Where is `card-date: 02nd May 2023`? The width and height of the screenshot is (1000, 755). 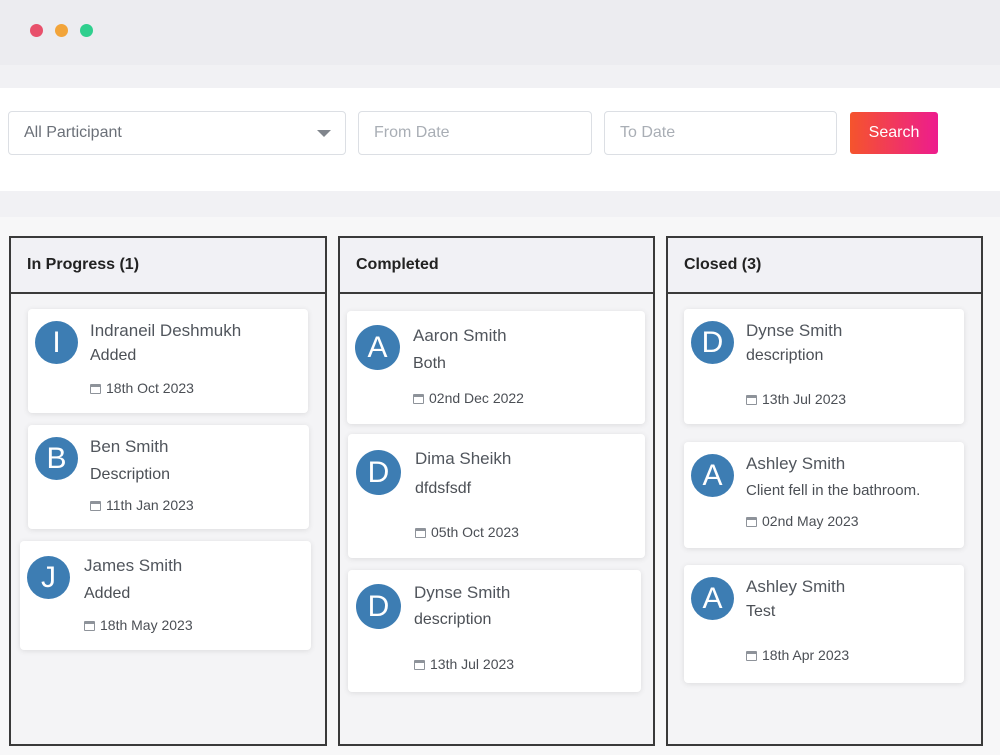 card-date: 02nd May 2023 is located at coordinates (802, 521).